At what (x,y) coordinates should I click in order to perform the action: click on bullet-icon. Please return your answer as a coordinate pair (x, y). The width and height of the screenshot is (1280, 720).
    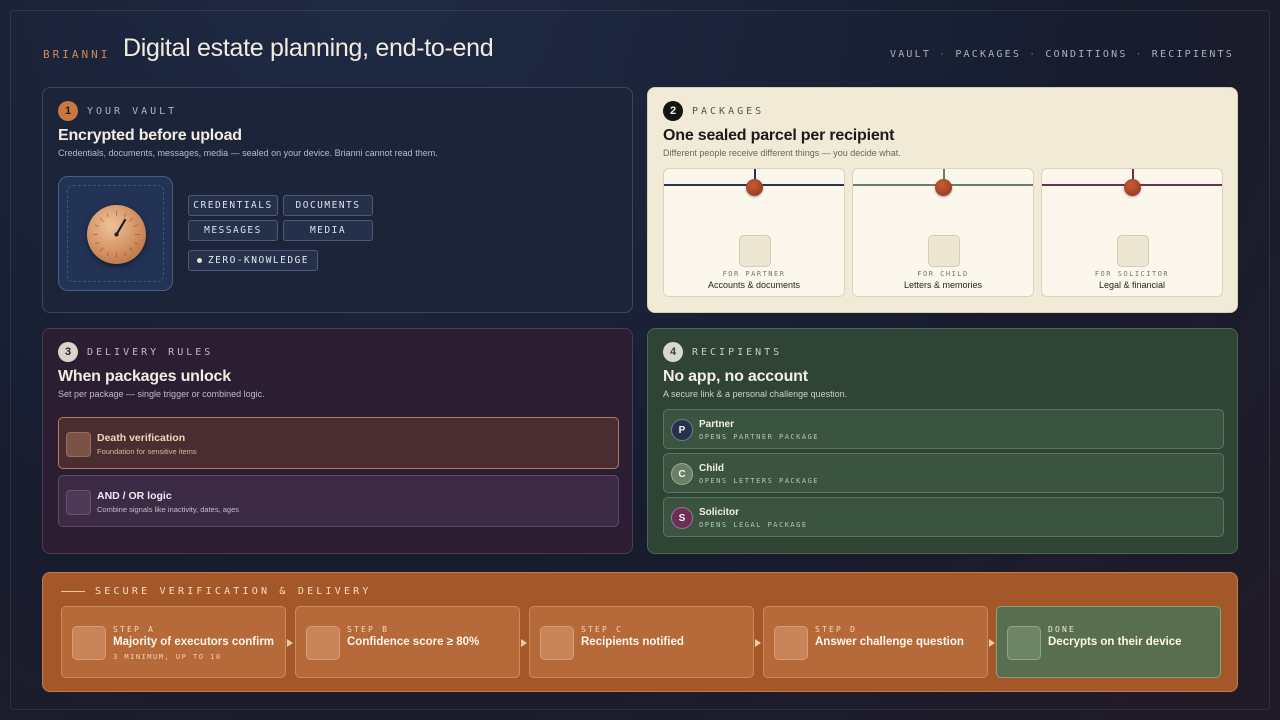
    Looking at the image, I should click on (199, 260).